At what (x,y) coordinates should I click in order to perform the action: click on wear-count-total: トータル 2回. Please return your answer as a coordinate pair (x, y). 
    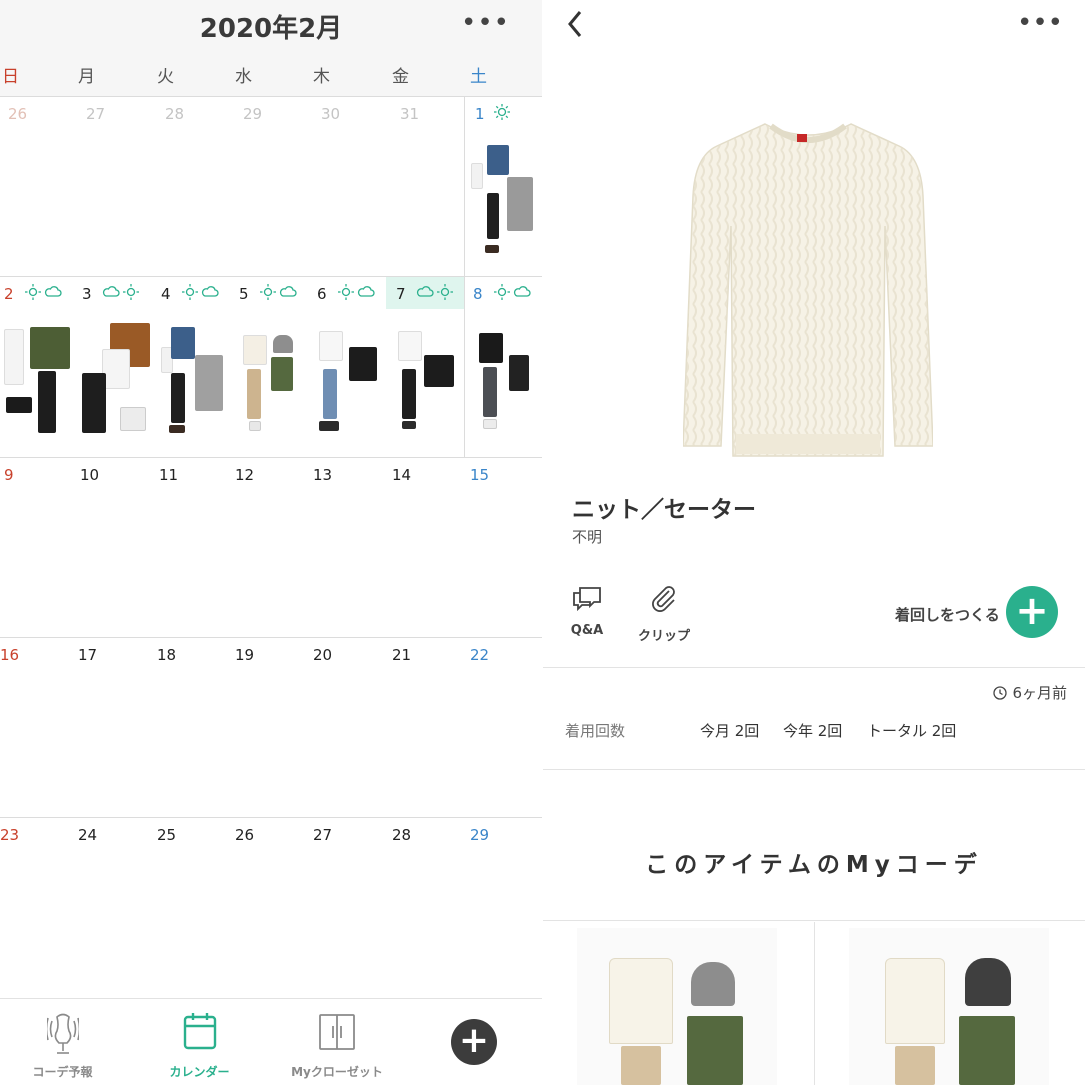
    Looking at the image, I should click on (912, 731).